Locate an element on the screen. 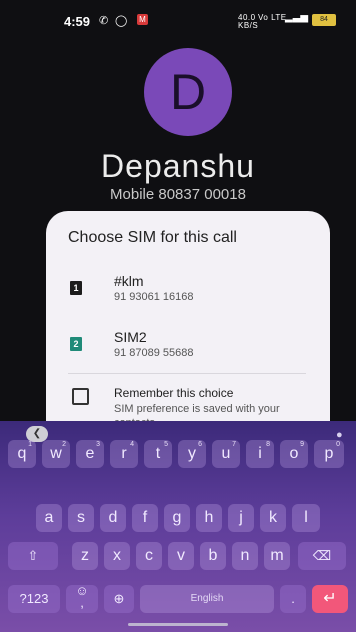 This screenshot has width=356, height=632. status-time: 4:59 is located at coordinates (77, 21).